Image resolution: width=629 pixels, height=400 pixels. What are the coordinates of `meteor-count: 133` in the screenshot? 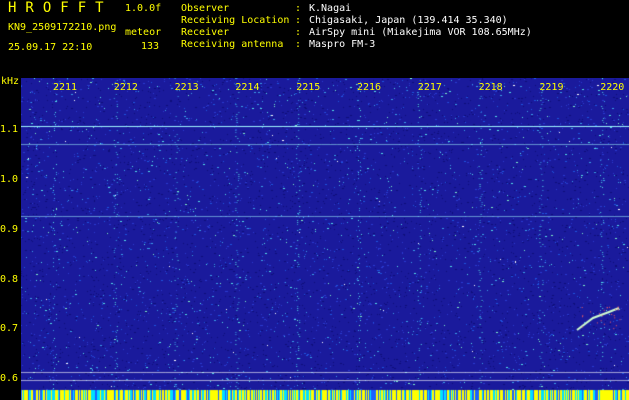 It's located at (150, 46).